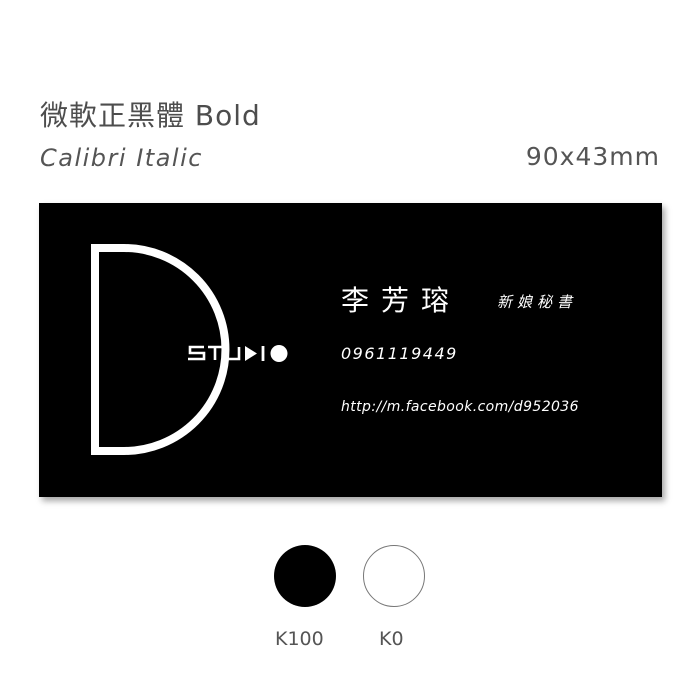 This screenshot has width=700, height=700. What do you see at coordinates (460, 407) in the screenshot?
I see `facebook-url: http://m.facebook.com/d952036` at bounding box center [460, 407].